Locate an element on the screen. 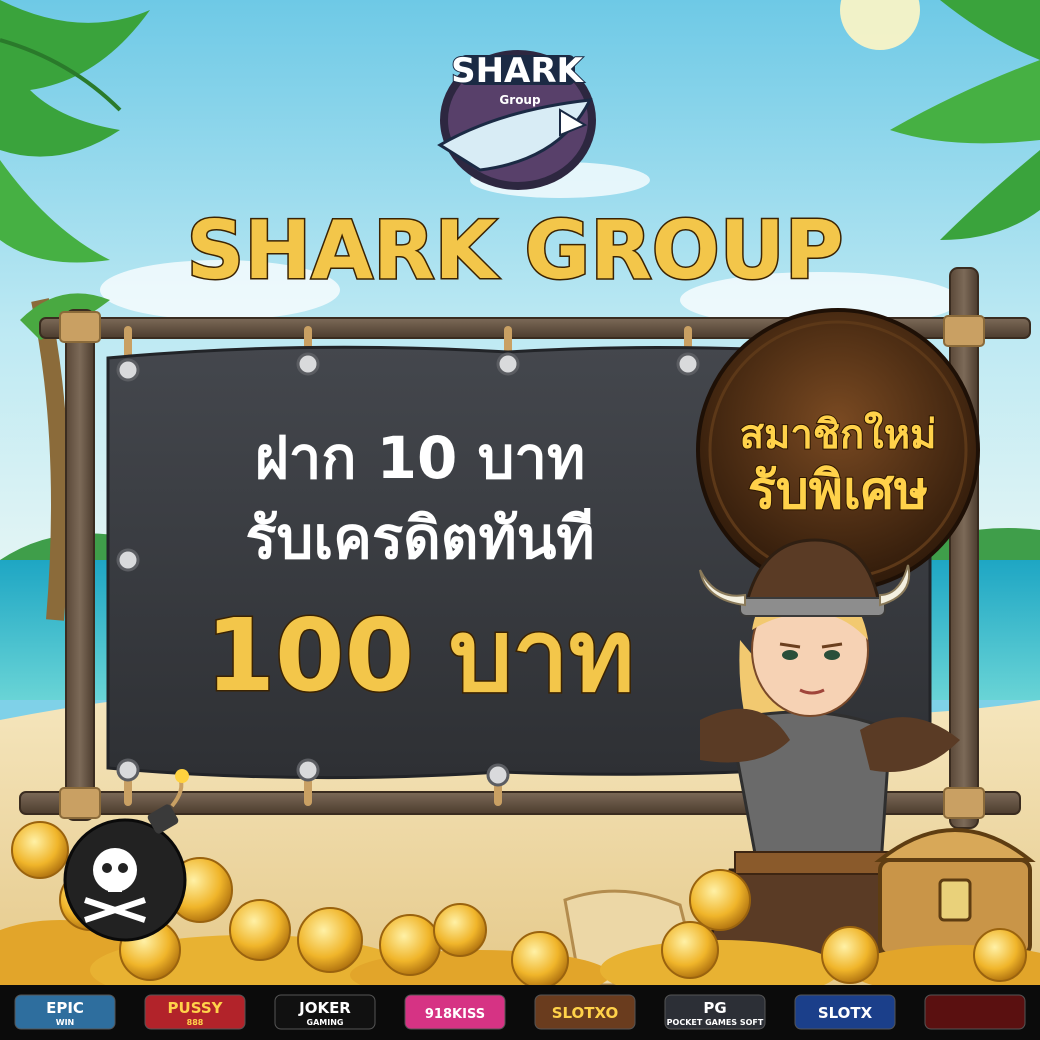  shark-group-logo: SHARK Group is located at coordinates (516, 120).